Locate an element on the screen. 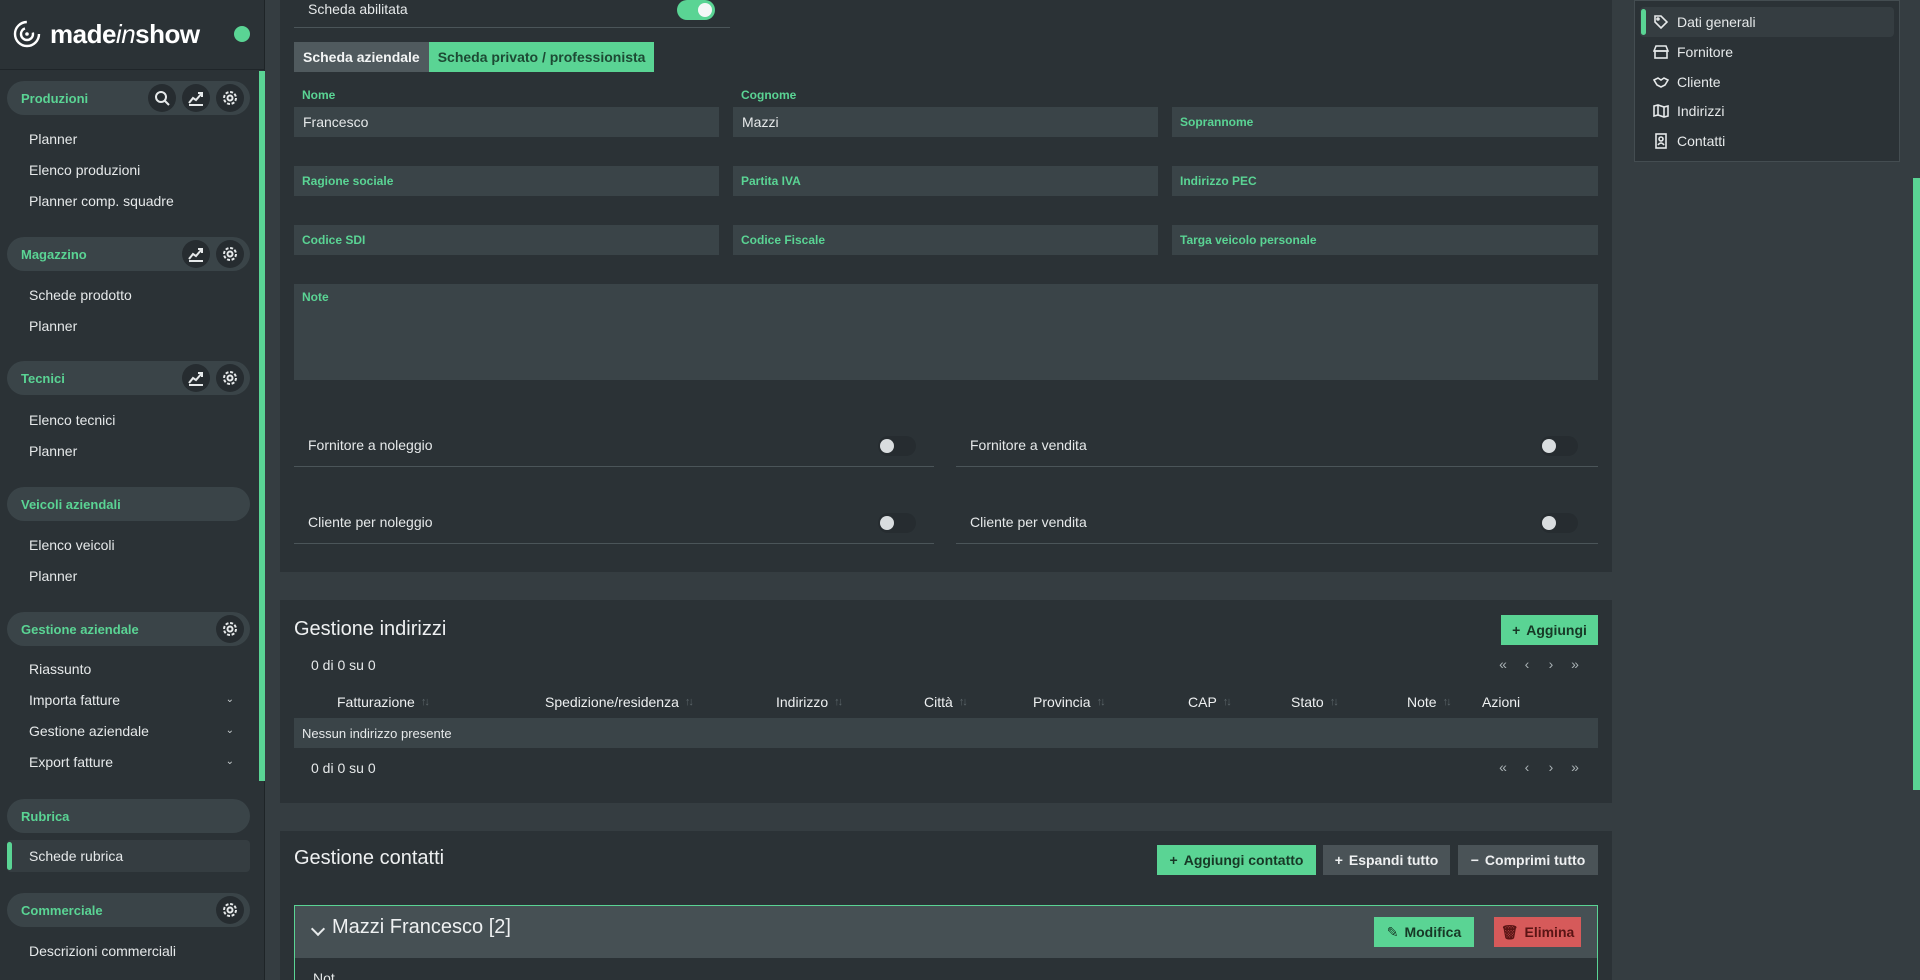 The image size is (1920, 980). fornitore-noleggio-switch is located at coordinates (897, 446).